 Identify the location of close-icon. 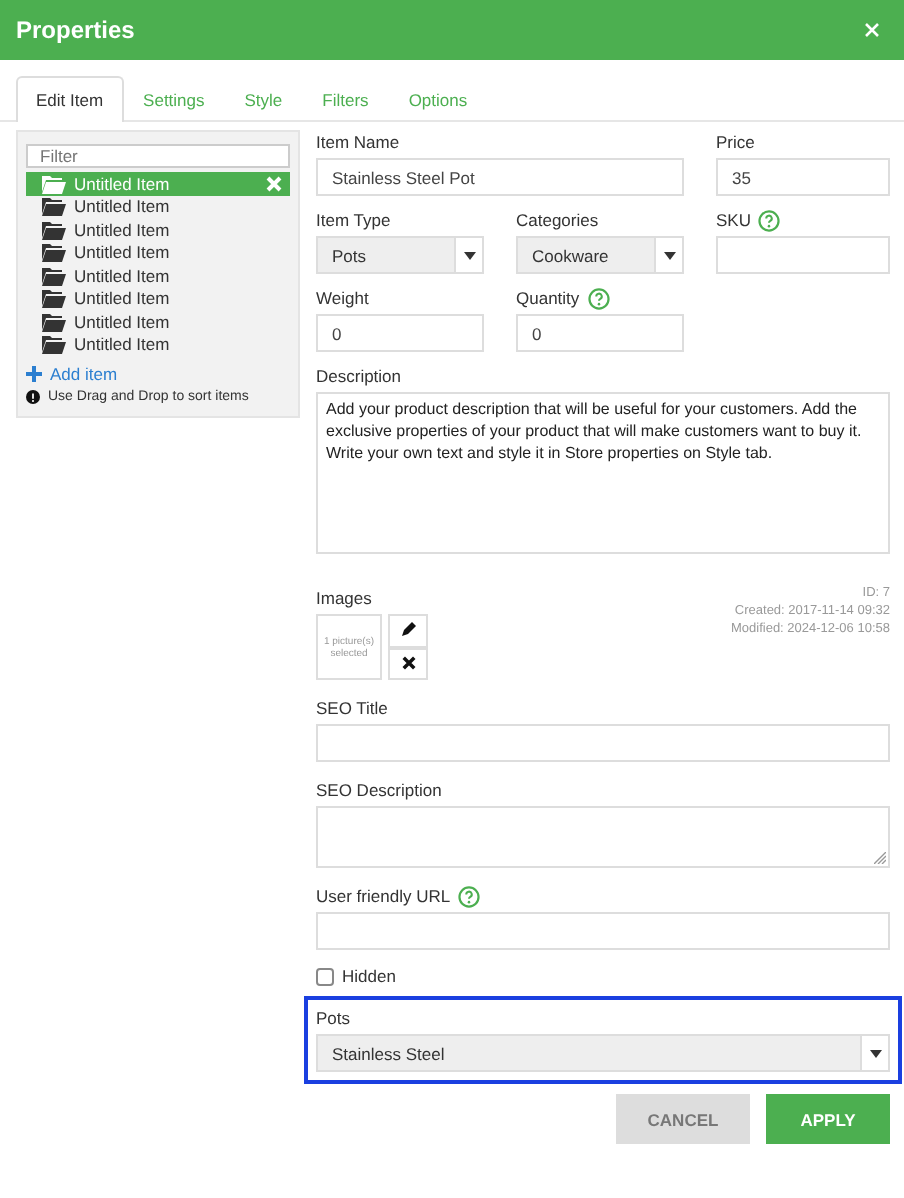
(408, 663).